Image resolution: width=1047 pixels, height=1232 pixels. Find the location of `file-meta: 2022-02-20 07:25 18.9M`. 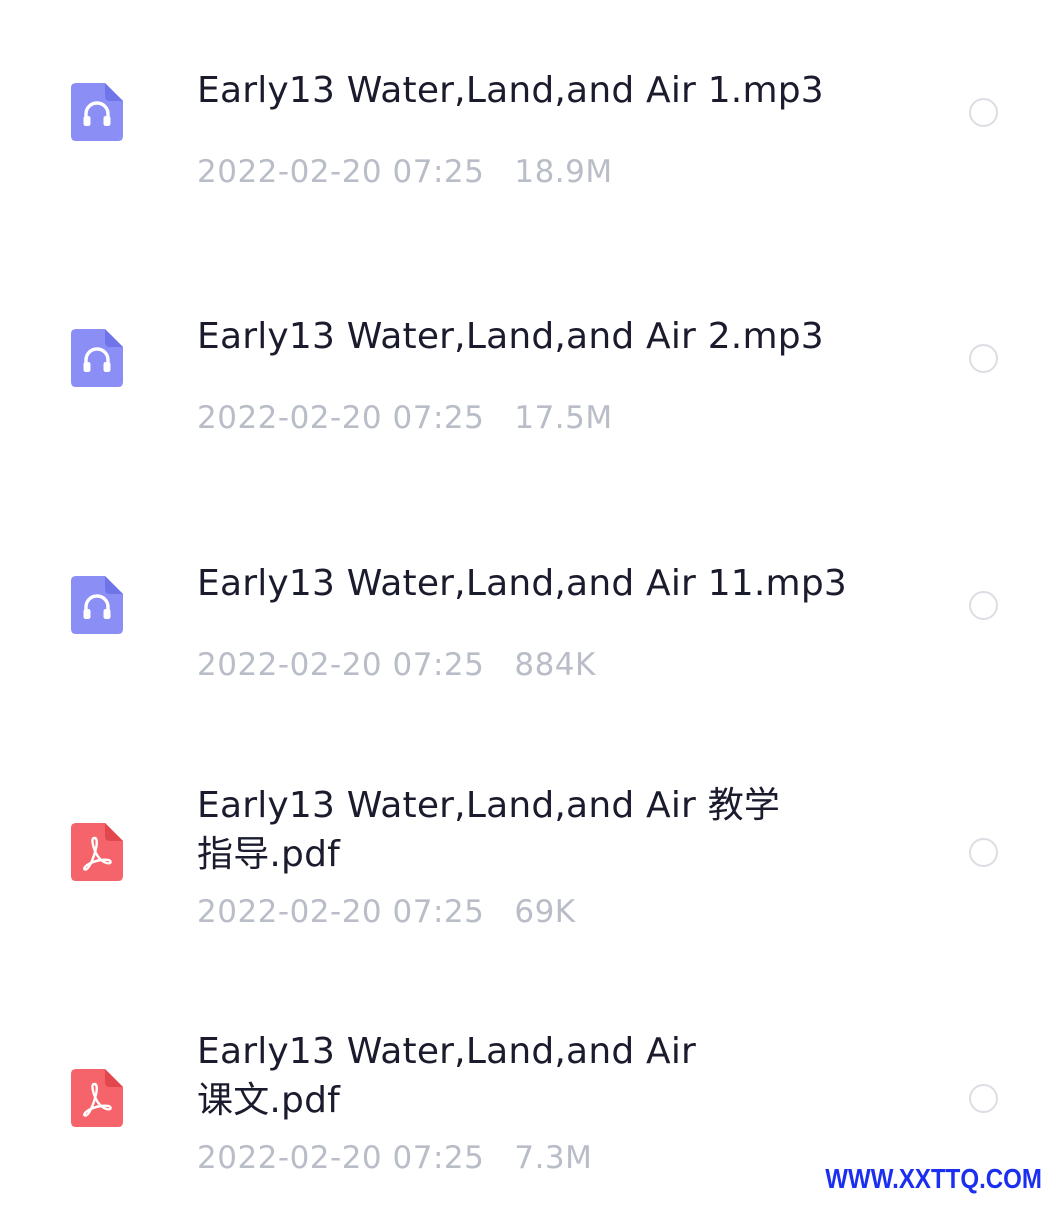

file-meta: 2022-02-20 07:25 18.9M is located at coordinates (405, 172).